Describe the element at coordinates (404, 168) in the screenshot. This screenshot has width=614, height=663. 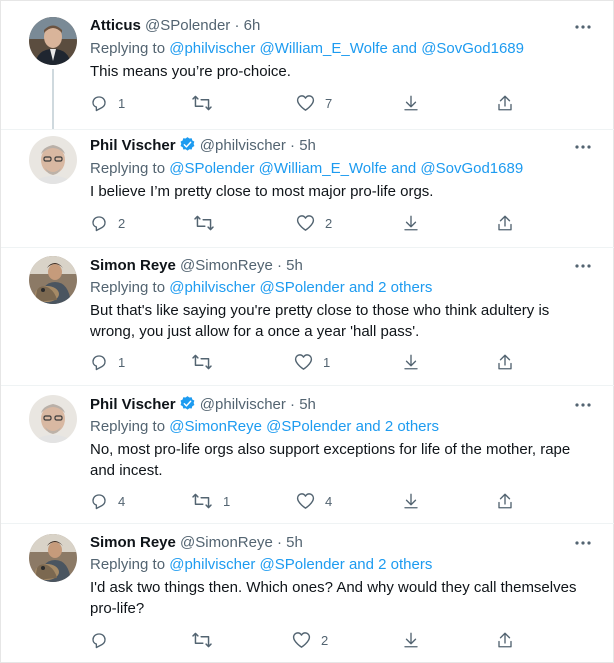
I see `conjunction: and` at that location.